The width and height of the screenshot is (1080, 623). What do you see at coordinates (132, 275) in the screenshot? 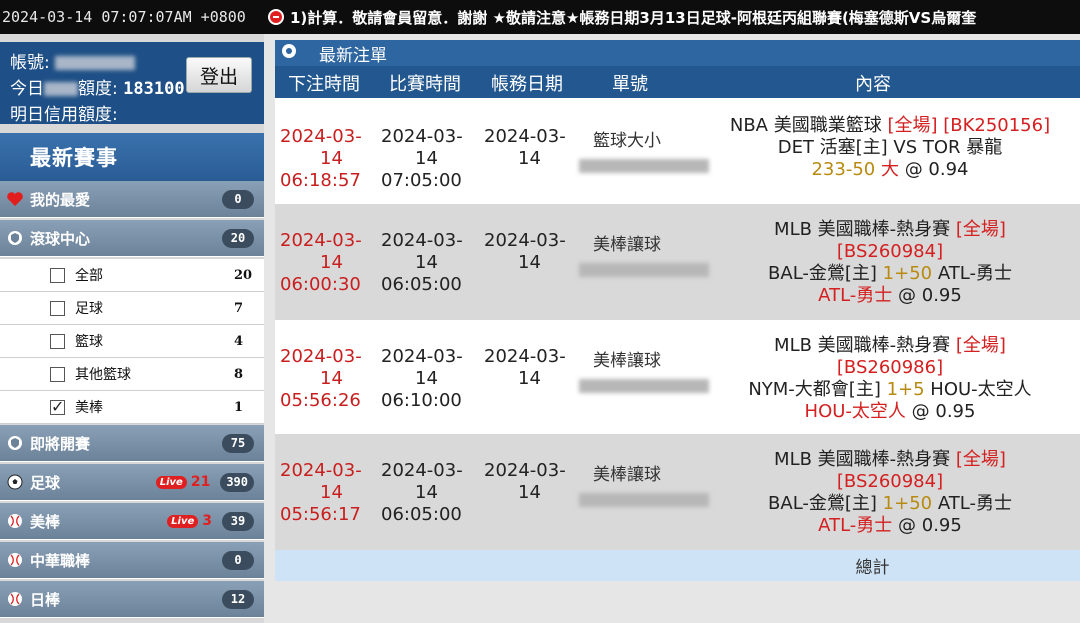
I see `live-sub-all: 全部 20` at bounding box center [132, 275].